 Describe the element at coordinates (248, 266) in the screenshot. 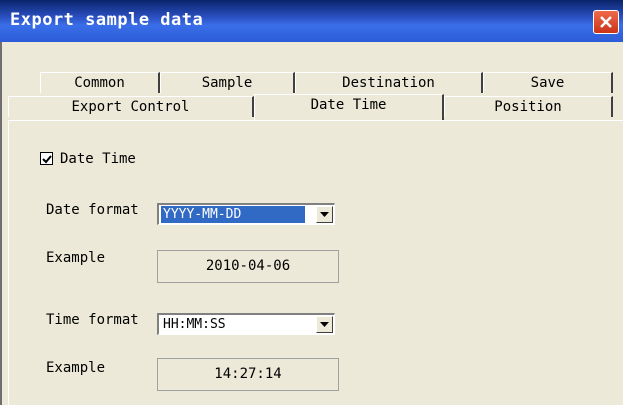

I see `date-example-value: 2010-04-06` at that location.